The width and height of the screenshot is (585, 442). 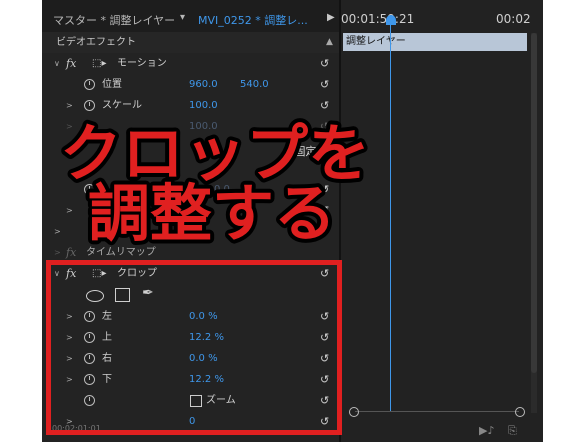 I want to click on scrollbar-thumb, so click(x=534, y=203).